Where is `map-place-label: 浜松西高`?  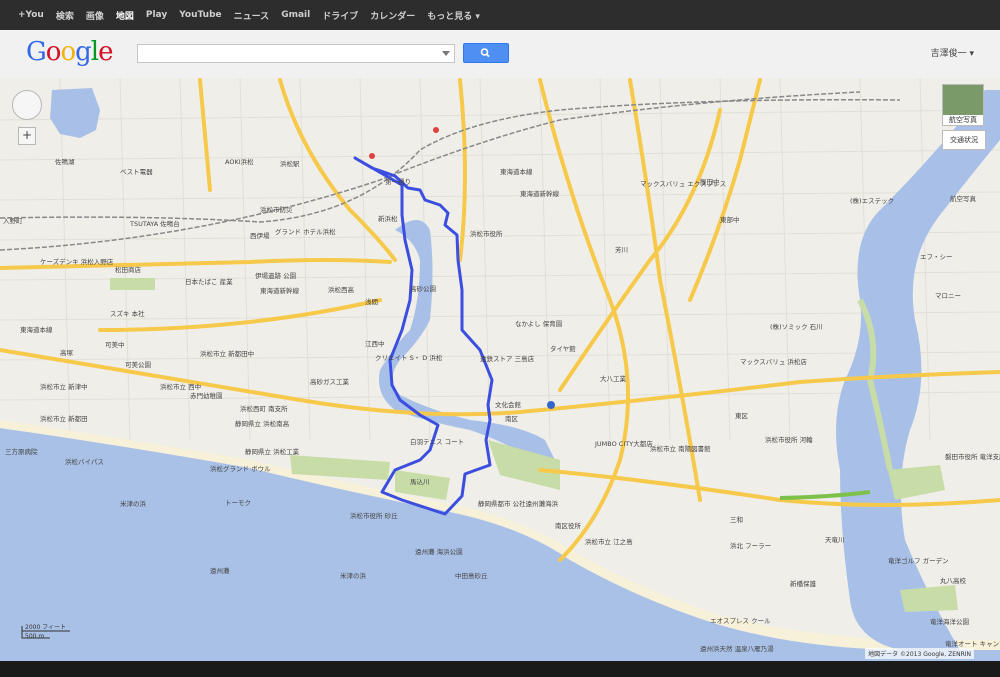 map-place-label: 浜松西高 is located at coordinates (341, 289).